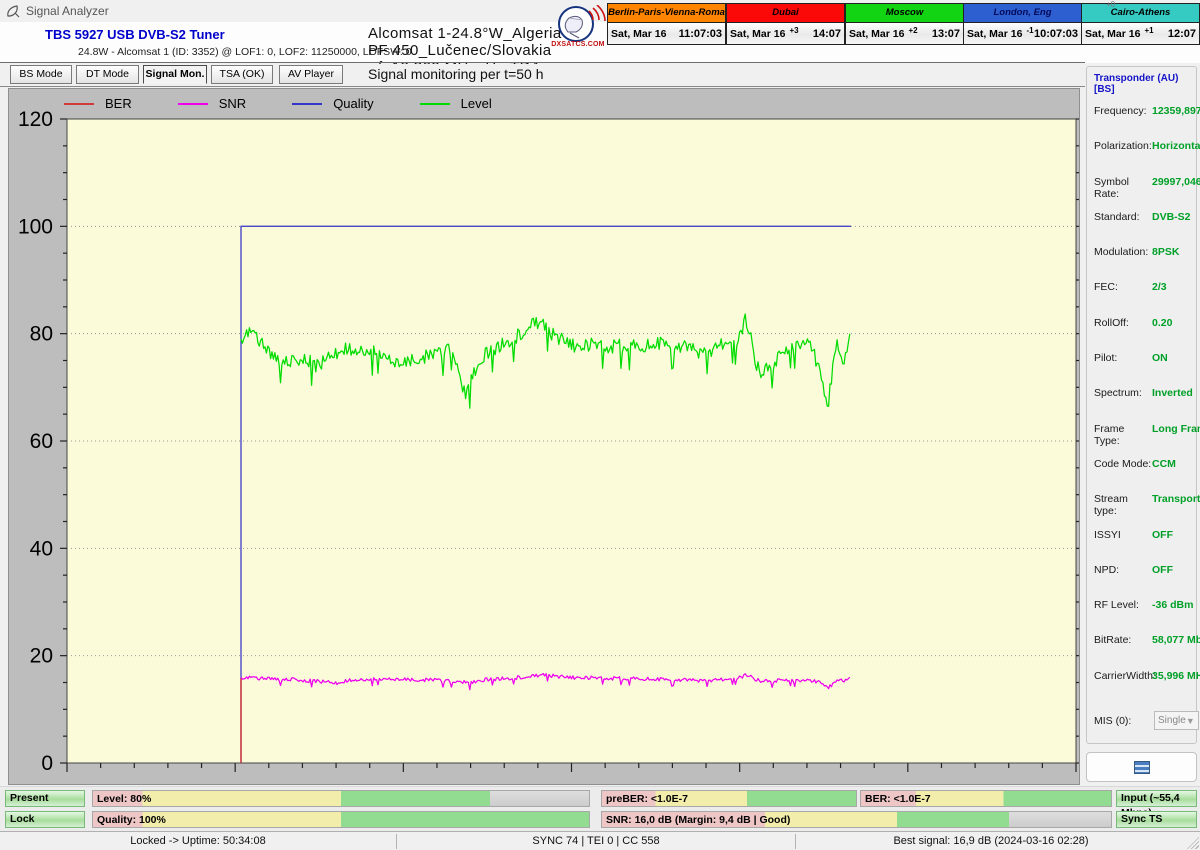 This screenshot has width=1200, height=850. I want to click on level-bar: Level: 80%, so click(341, 798).